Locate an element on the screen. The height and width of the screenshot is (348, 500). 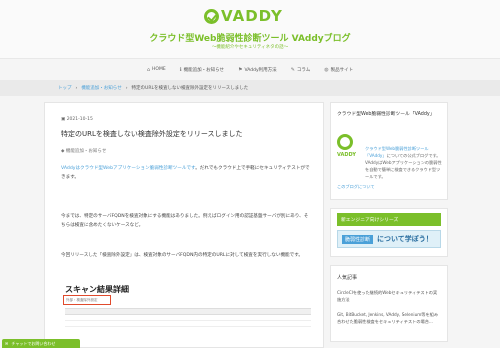
logo-text: VADDY is located at coordinates (252, 16).